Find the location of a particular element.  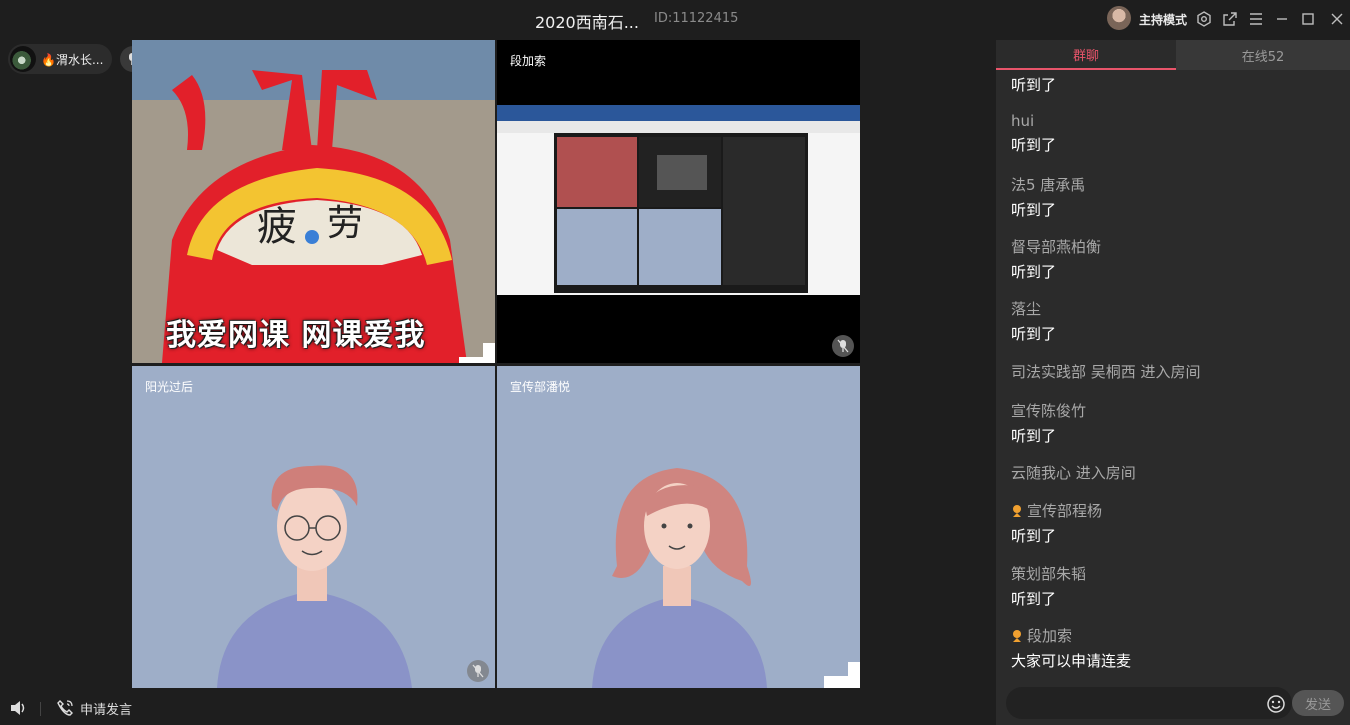

video-tile-3: 阳光过后 is located at coordinates (313, 527).